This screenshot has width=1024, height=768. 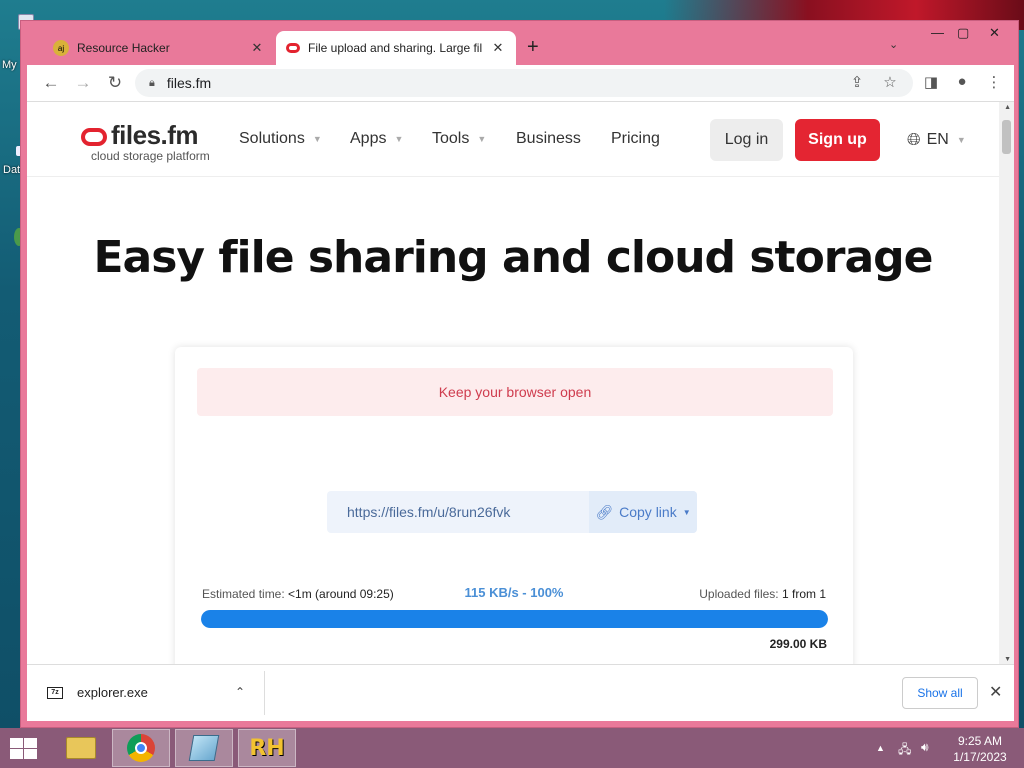 I want to click on share-icon: ⇪, so click(x=857, y=82).